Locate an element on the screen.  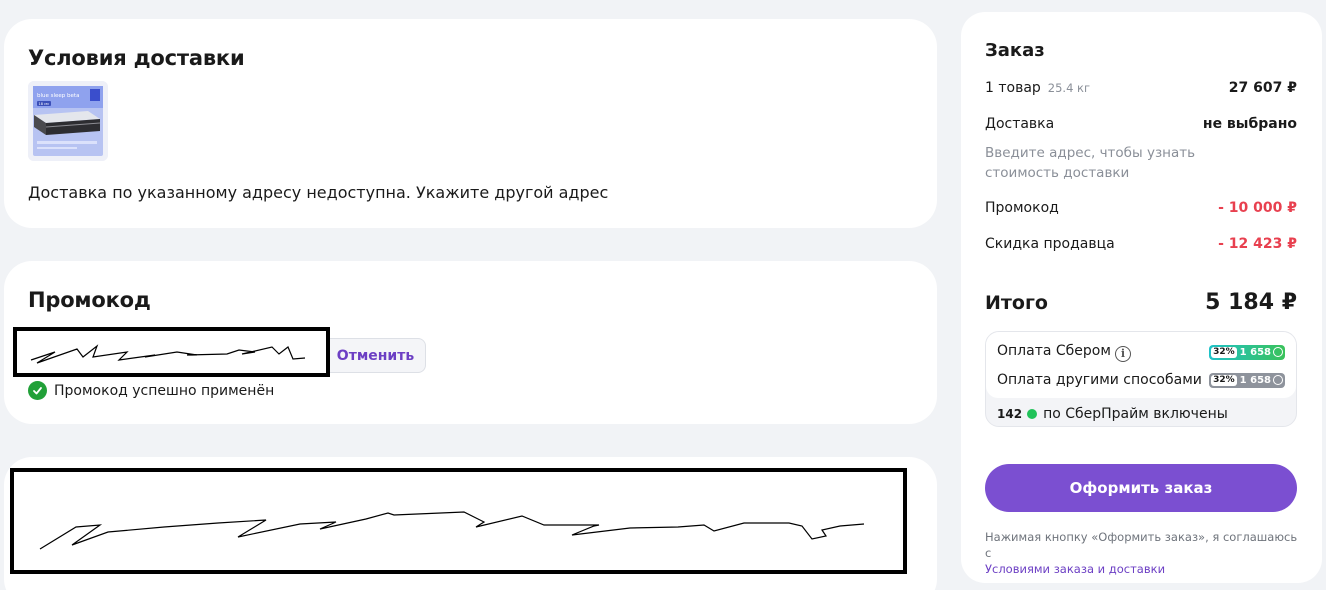
pay-sber-row: Оплата Сбером i 32% 1 658 is located at coordinates (1141, 352).